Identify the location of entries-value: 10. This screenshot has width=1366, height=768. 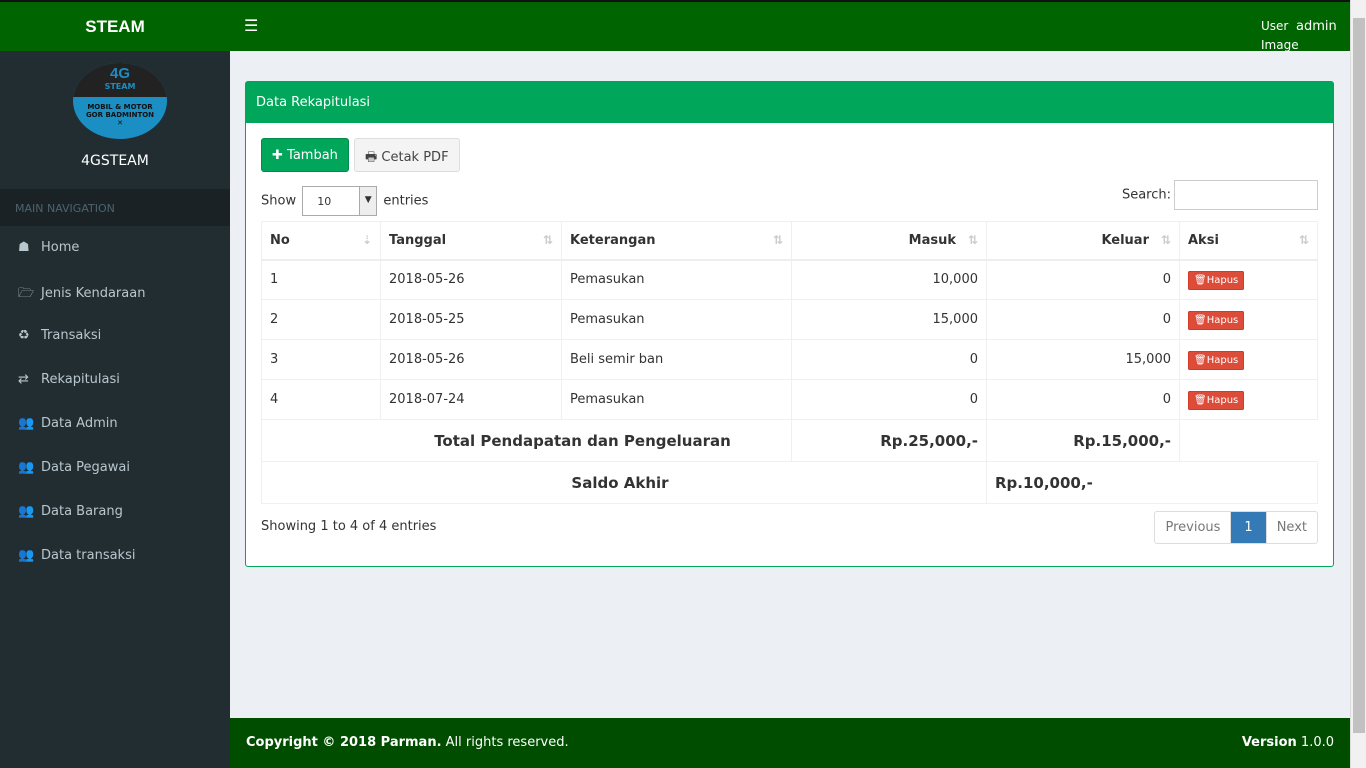
(324, 201).